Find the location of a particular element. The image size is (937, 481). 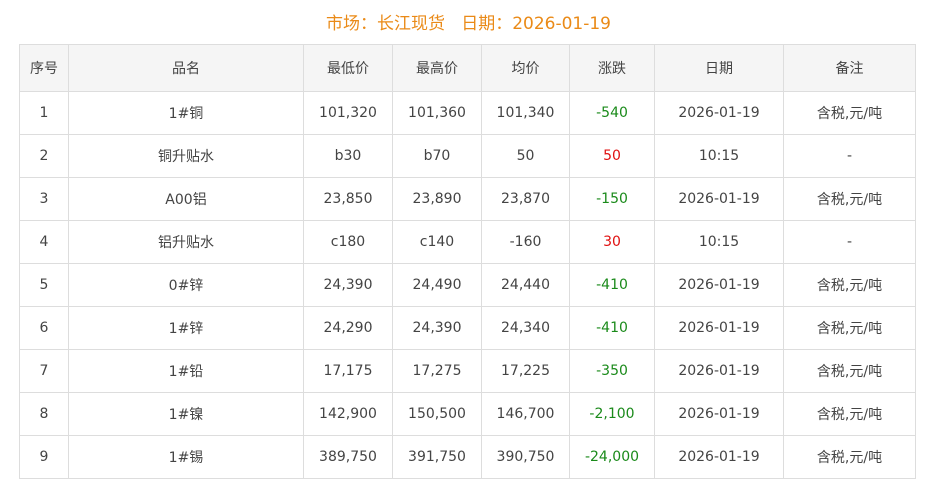

cell-change: -24,000 is located at coordinates (612, 457).